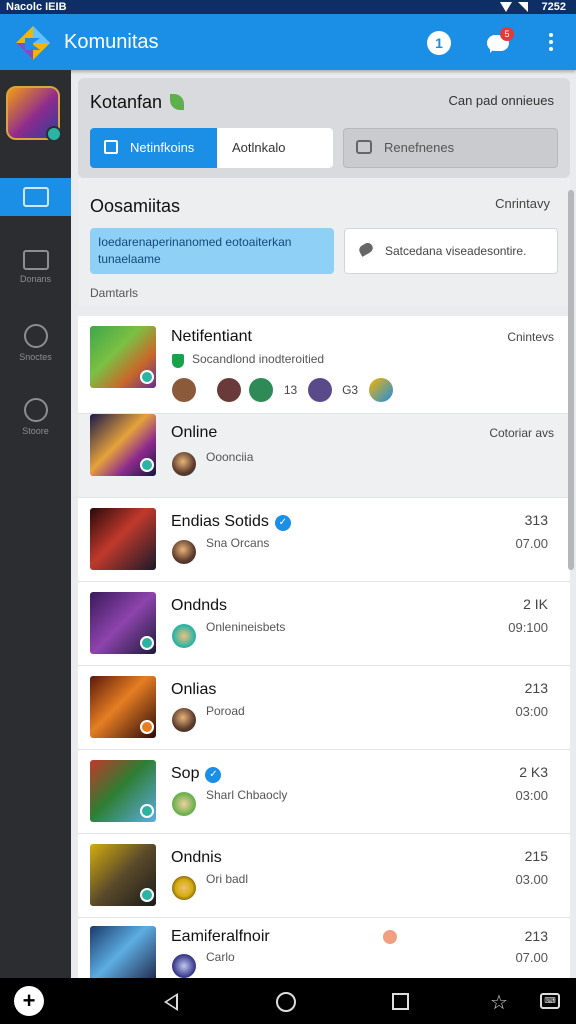 This screenshot has width=576, height=1024. I want to click on cloud-icon, so click(35, 410).